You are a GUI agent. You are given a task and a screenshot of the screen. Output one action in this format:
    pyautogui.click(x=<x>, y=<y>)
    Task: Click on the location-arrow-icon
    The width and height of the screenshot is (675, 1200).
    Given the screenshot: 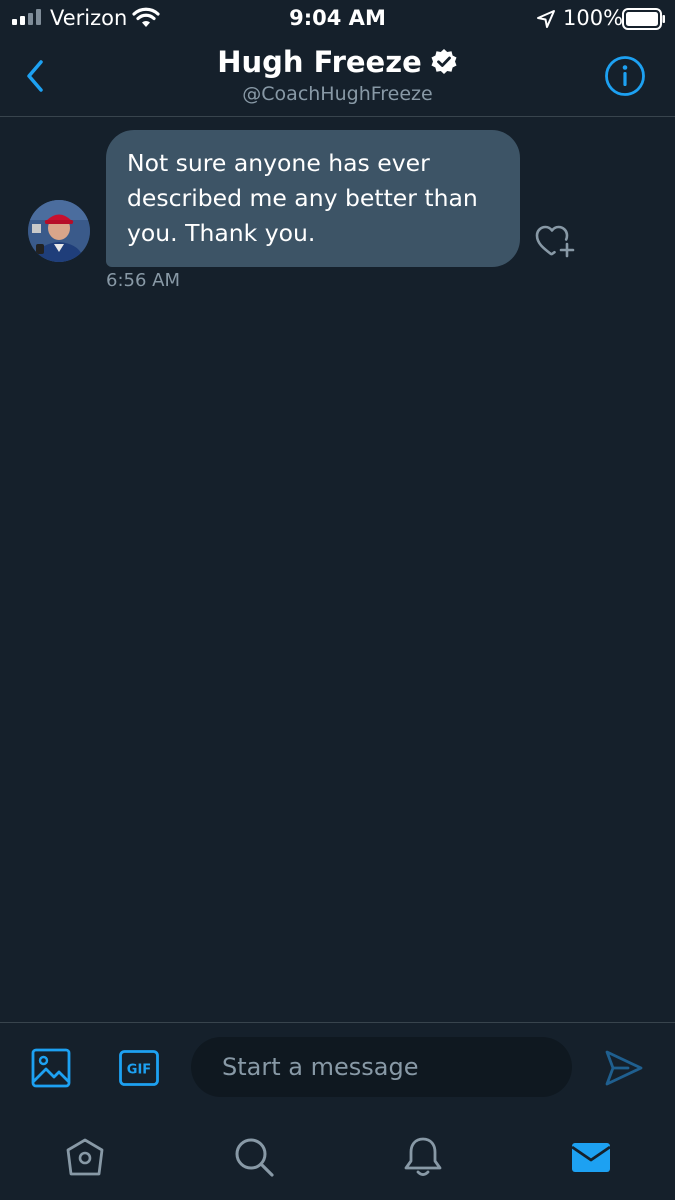 What is the action you would take?
    pyautogui.click(x=546, y=19)
    